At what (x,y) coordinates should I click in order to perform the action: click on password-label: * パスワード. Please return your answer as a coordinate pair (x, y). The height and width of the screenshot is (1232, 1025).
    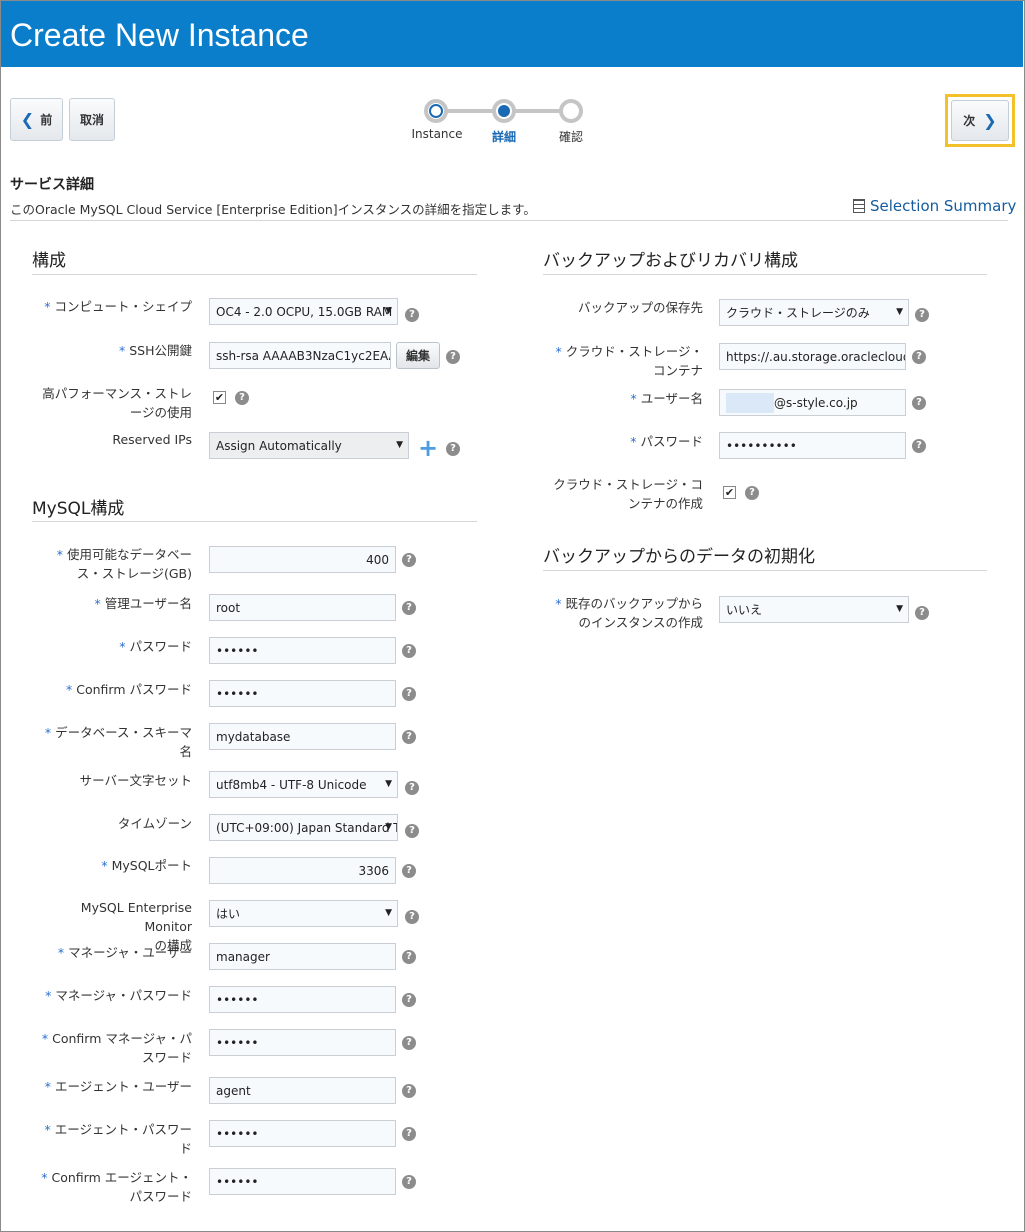
    Looking at the image, I should click on (155, 646).